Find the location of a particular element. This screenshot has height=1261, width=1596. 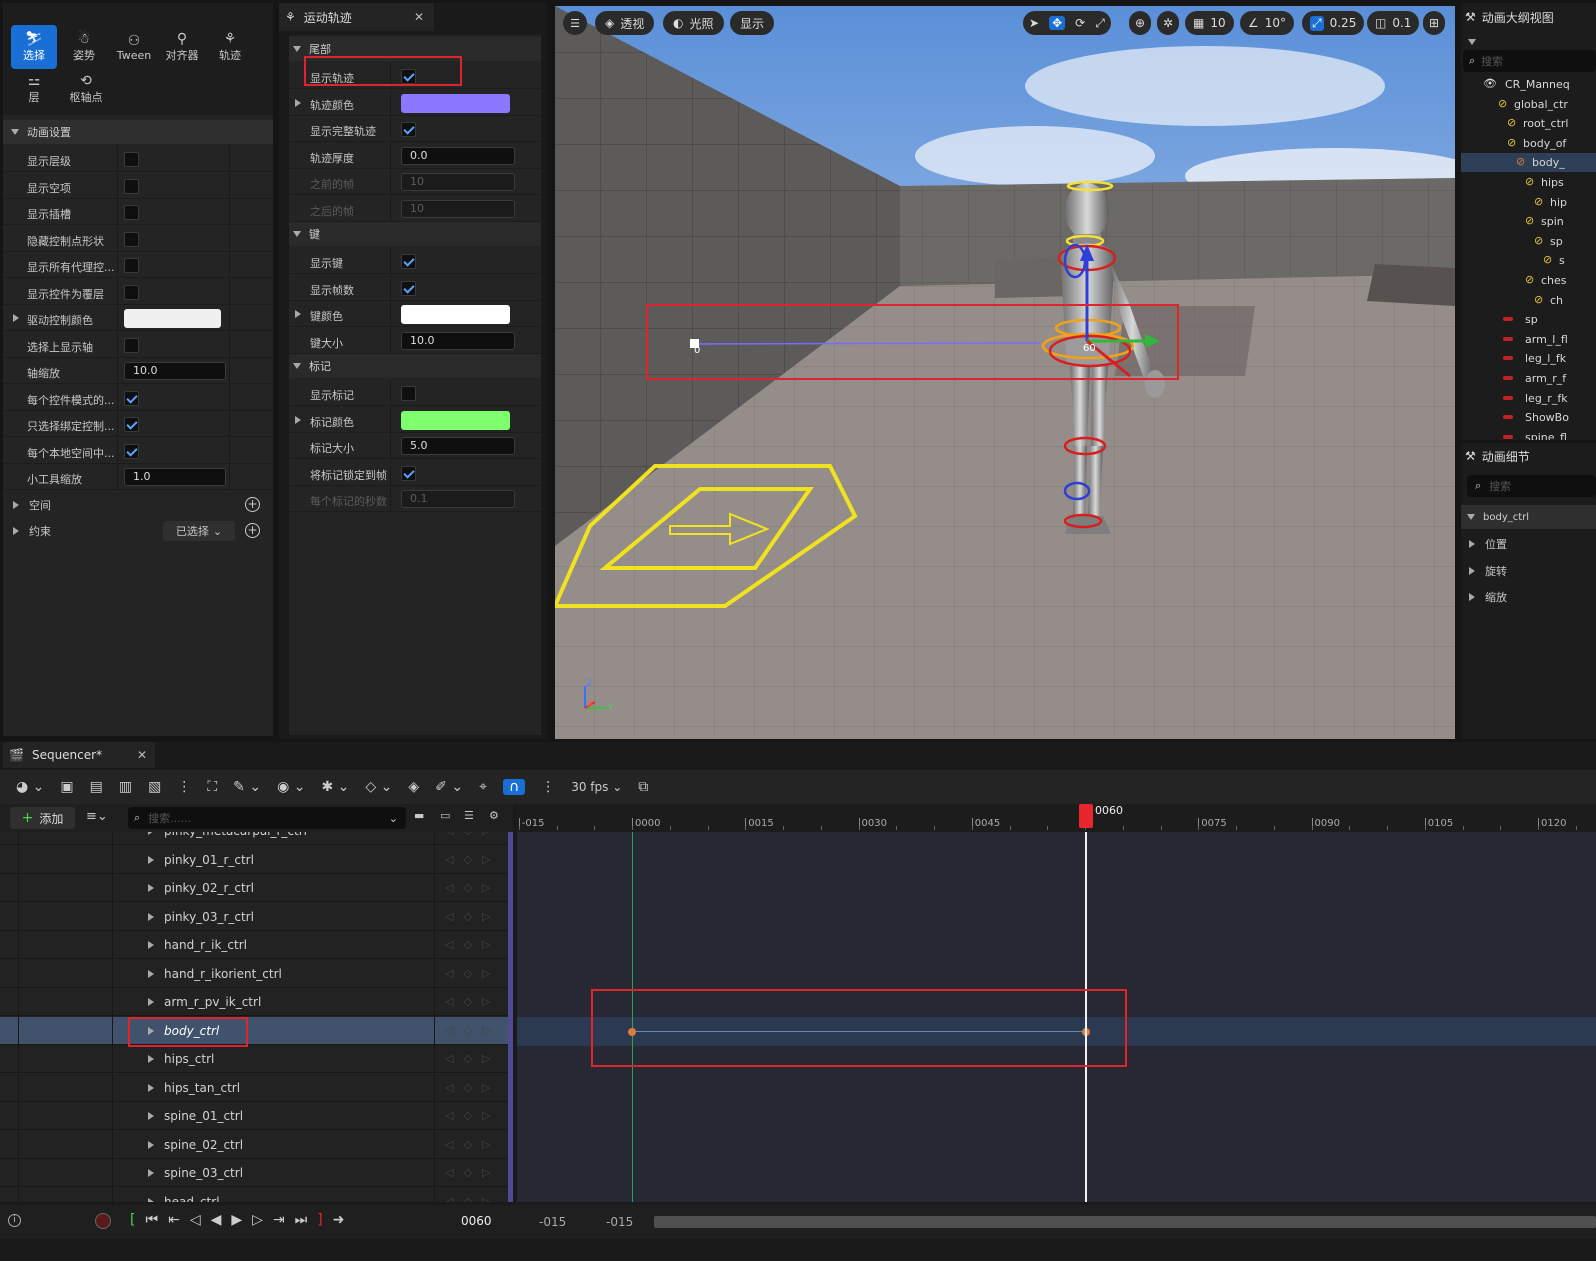

space-row: 空间 + is located at coordinates (138, 505).